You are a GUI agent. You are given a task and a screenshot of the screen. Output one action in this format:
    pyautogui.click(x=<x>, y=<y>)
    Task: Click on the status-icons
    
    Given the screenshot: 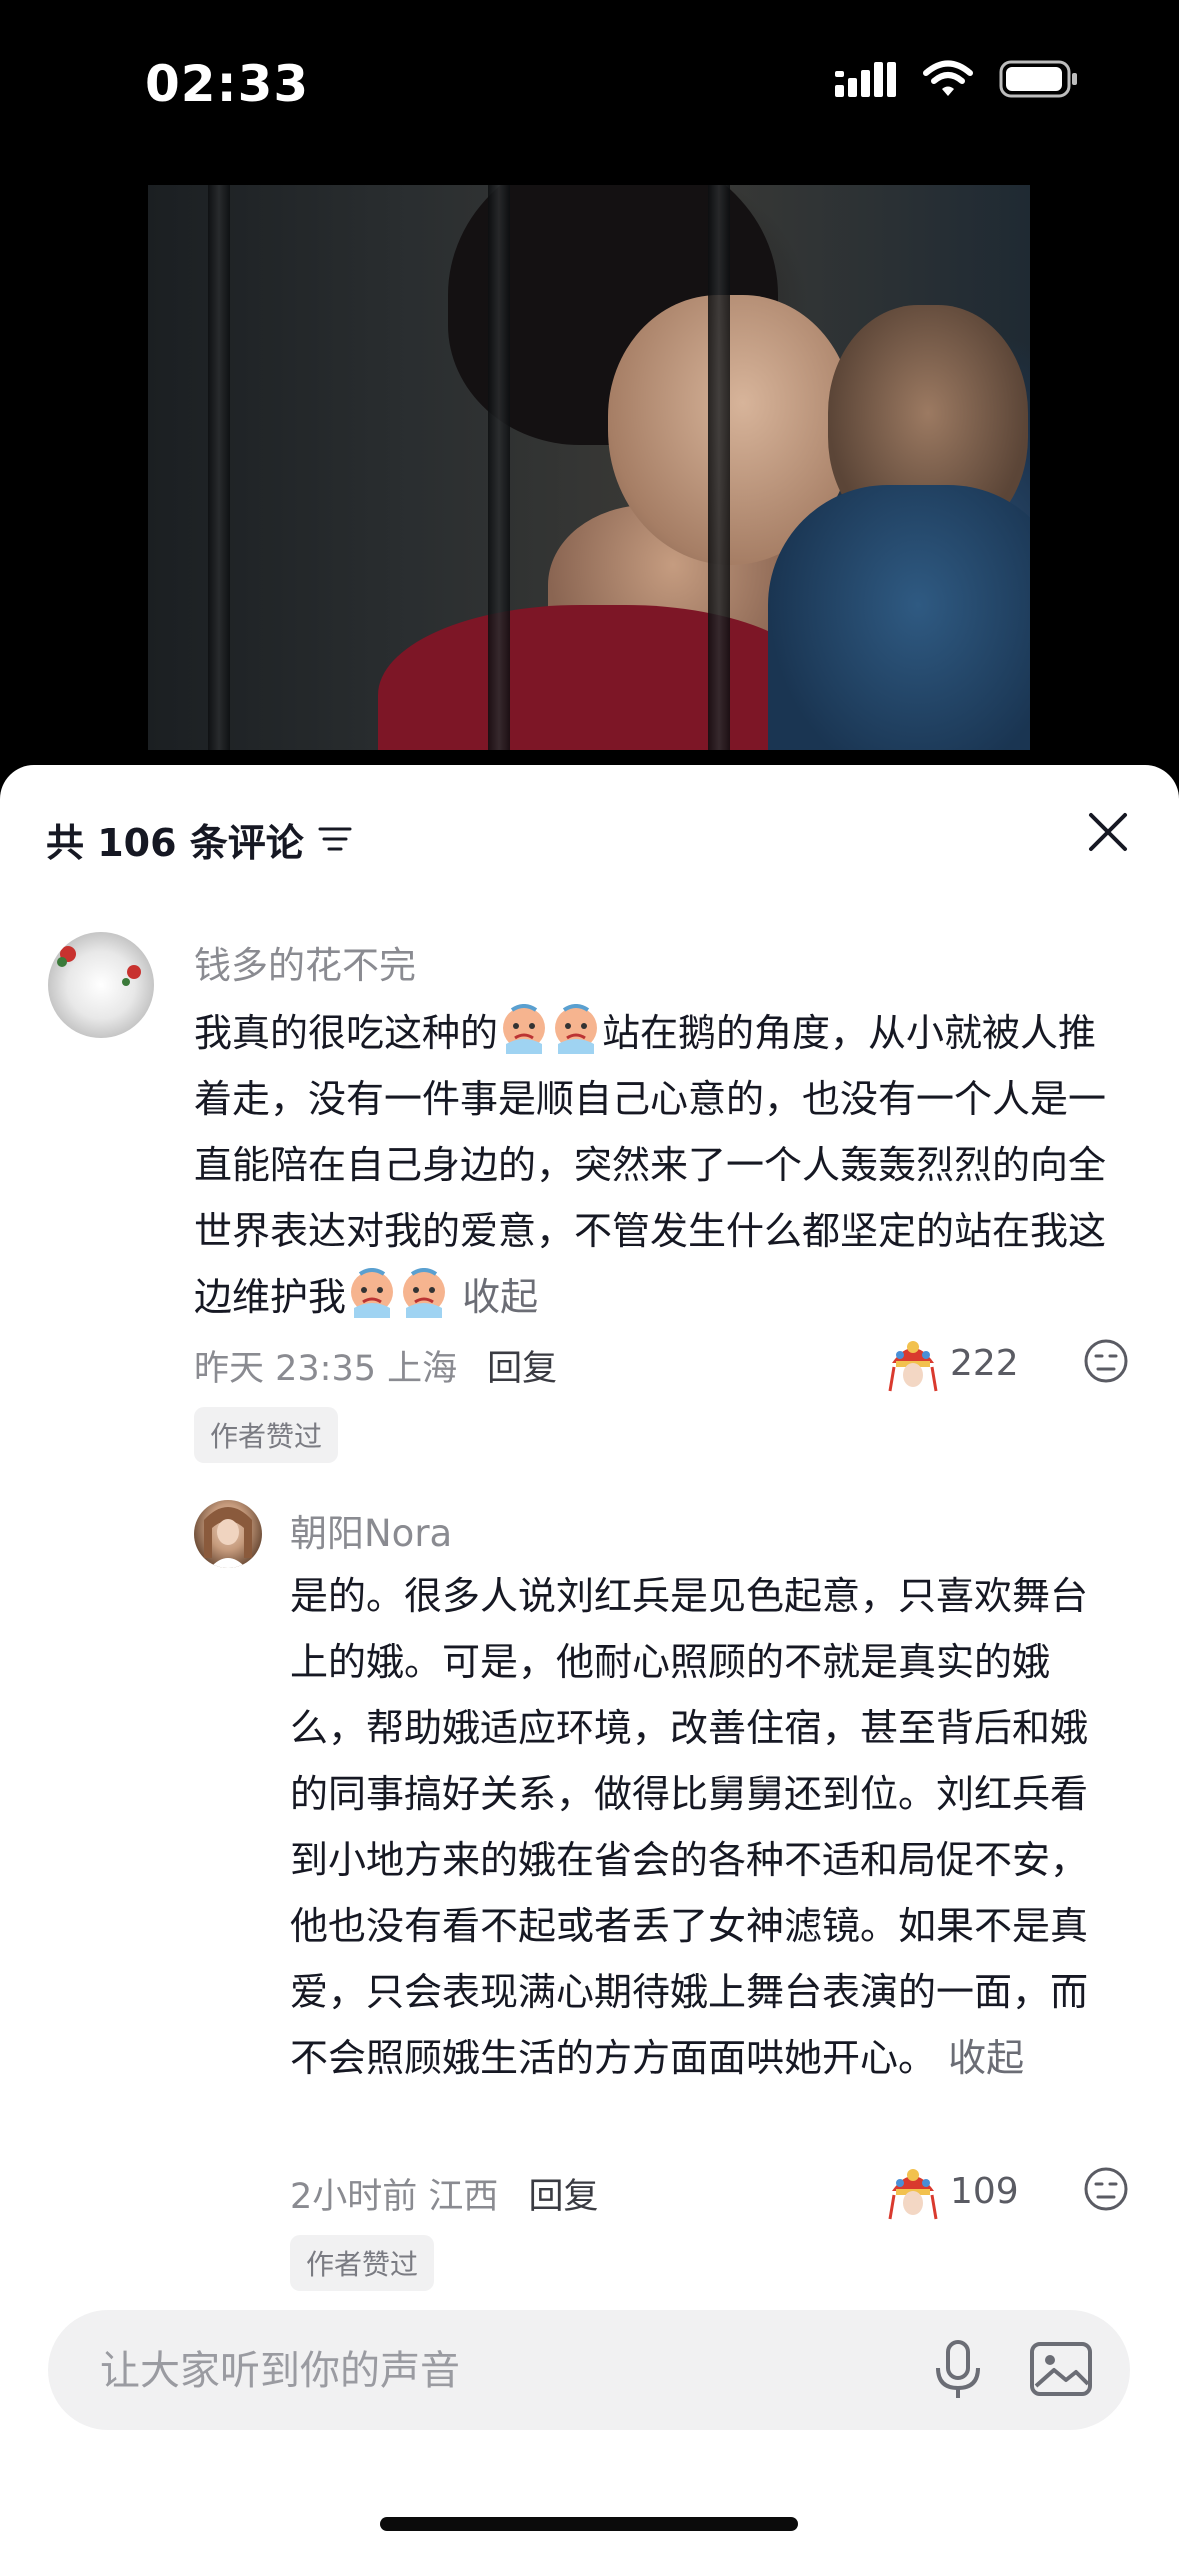 What is the action you would take?
    pyautogui.click(x=957, y=79)
    